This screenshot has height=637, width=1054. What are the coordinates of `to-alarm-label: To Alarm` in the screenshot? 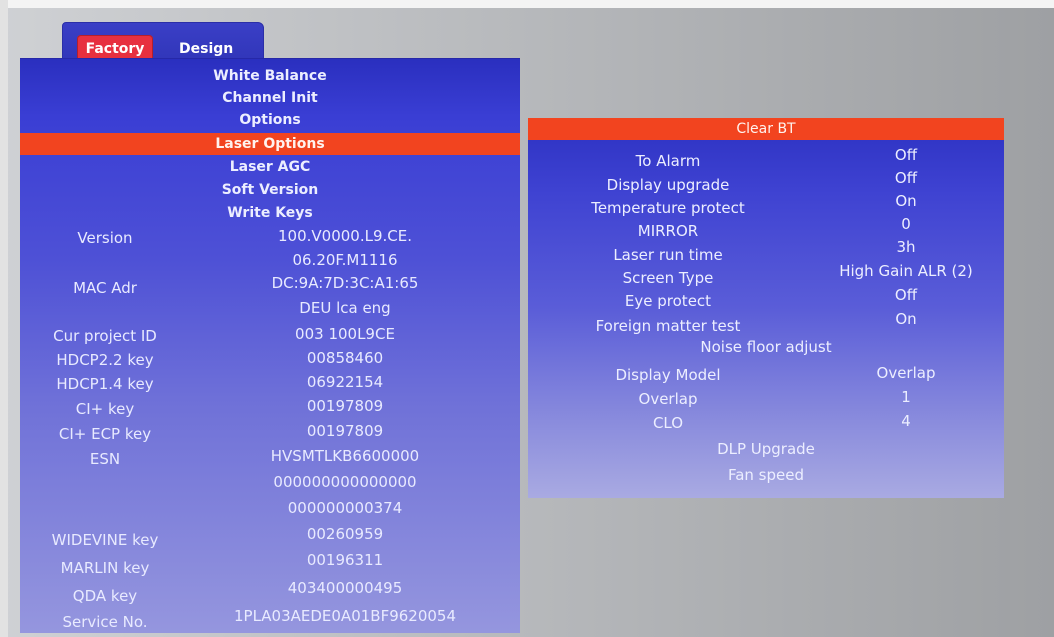 It's located at (668, 161).